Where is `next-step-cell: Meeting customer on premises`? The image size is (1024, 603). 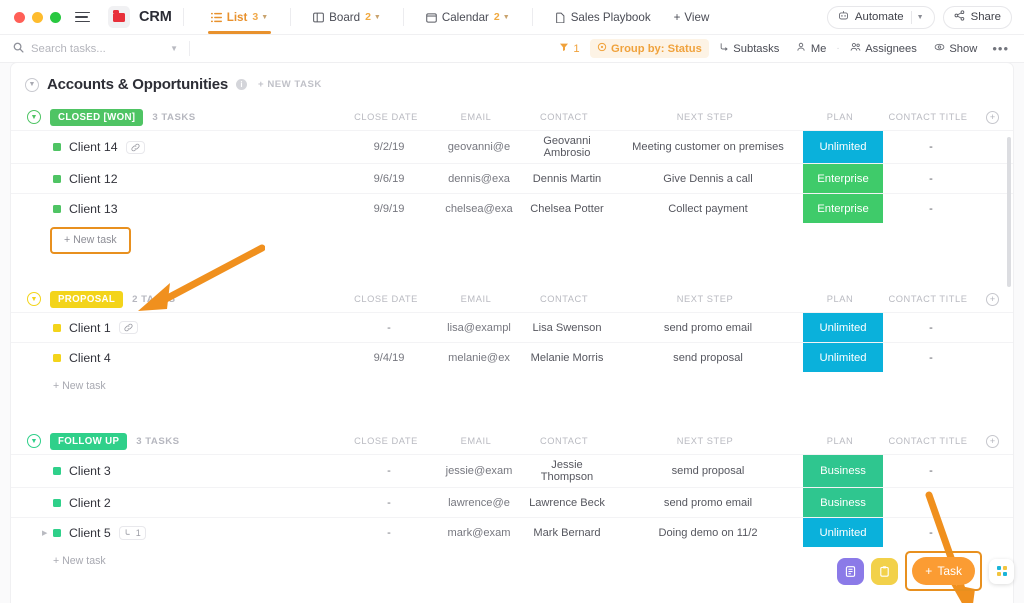 next-step-cell: Meeting customer on premises is located at coordinates (708, 147).